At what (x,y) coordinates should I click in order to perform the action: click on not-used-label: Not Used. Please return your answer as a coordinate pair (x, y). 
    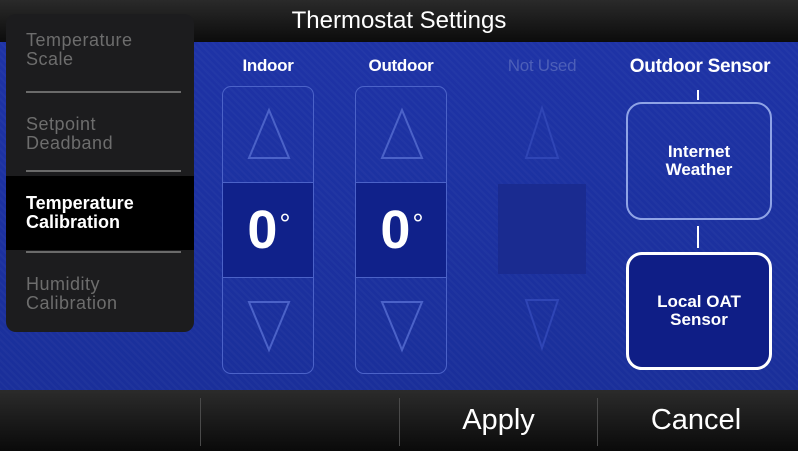
    Looking at the image, I should click on (542, 65).